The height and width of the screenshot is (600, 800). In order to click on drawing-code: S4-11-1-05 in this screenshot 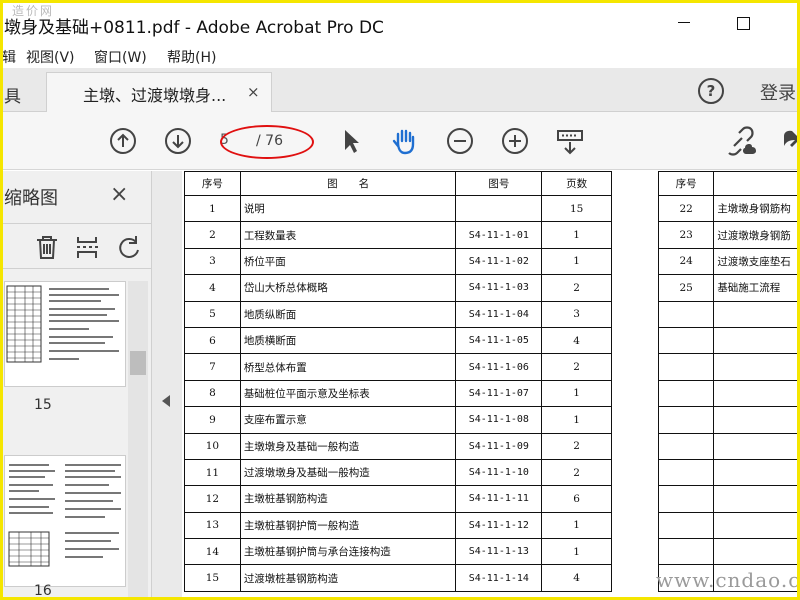, I will do `click(499, 340)`.